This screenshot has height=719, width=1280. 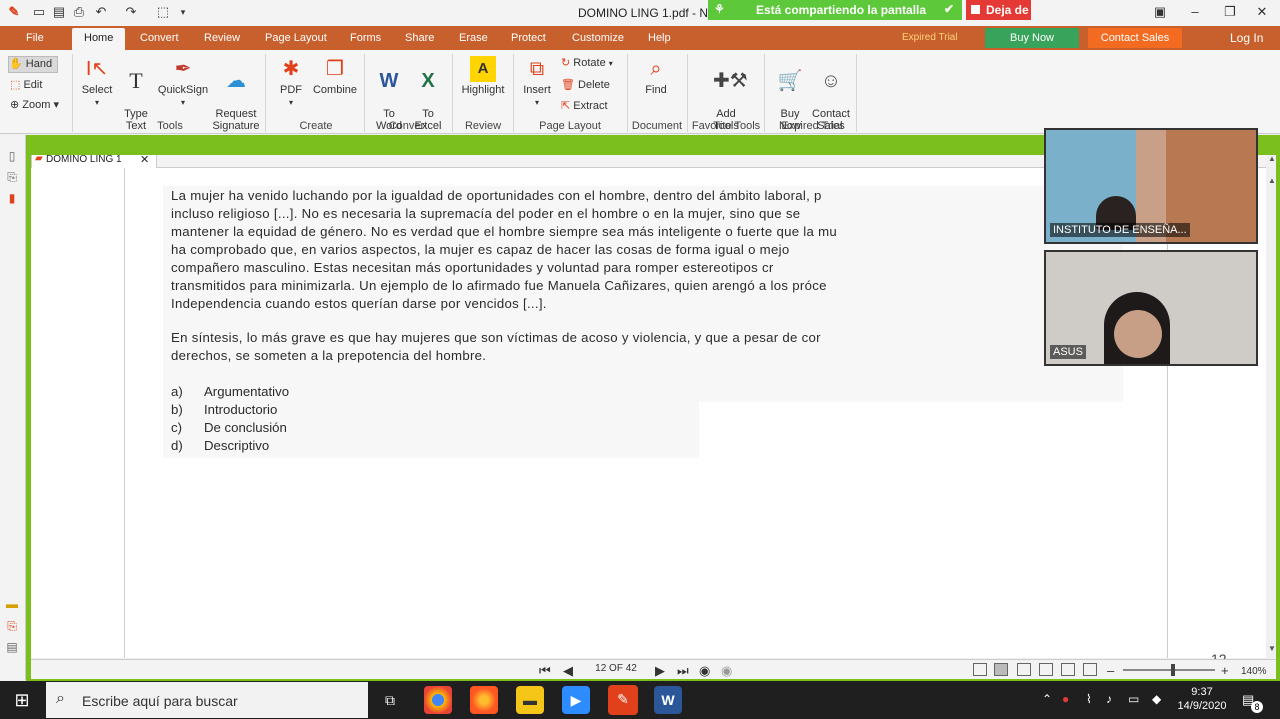 I want to click on comments-panel-icon: ▬, so click(x=12, y=604).